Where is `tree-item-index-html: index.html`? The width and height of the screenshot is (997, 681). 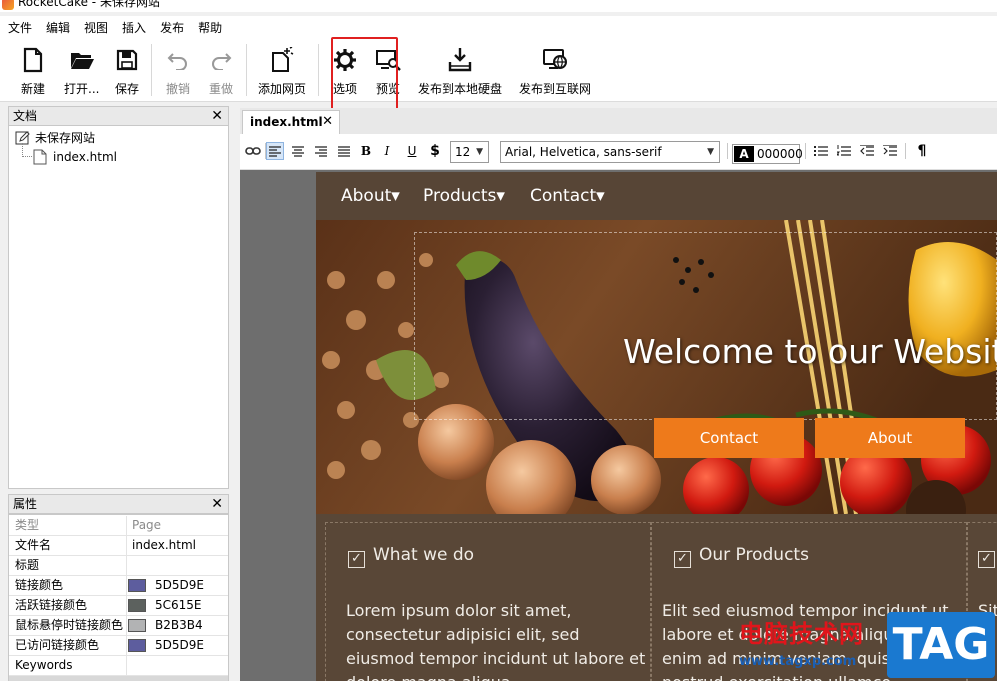
tree-item-index-html: index.html is located at coordinates (75, 157).